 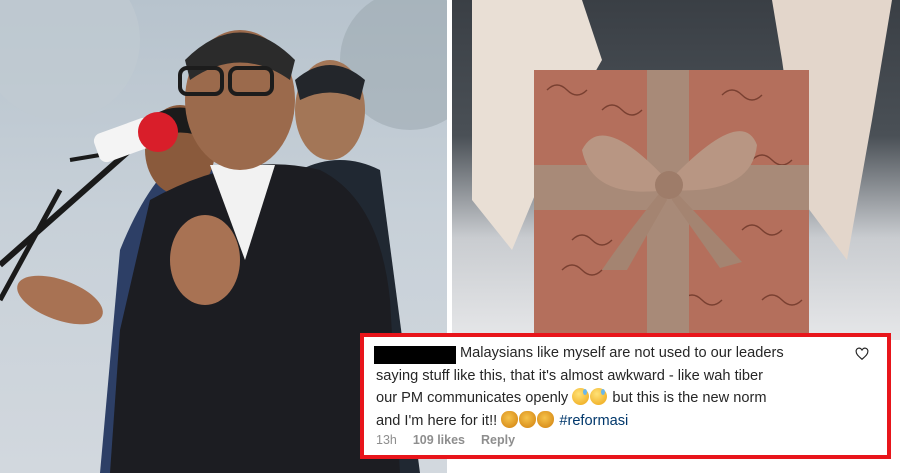 What do you see at coordinates (862, 354) in the screenshot?
I see `heart-icon` at bounding box center [862, 354].